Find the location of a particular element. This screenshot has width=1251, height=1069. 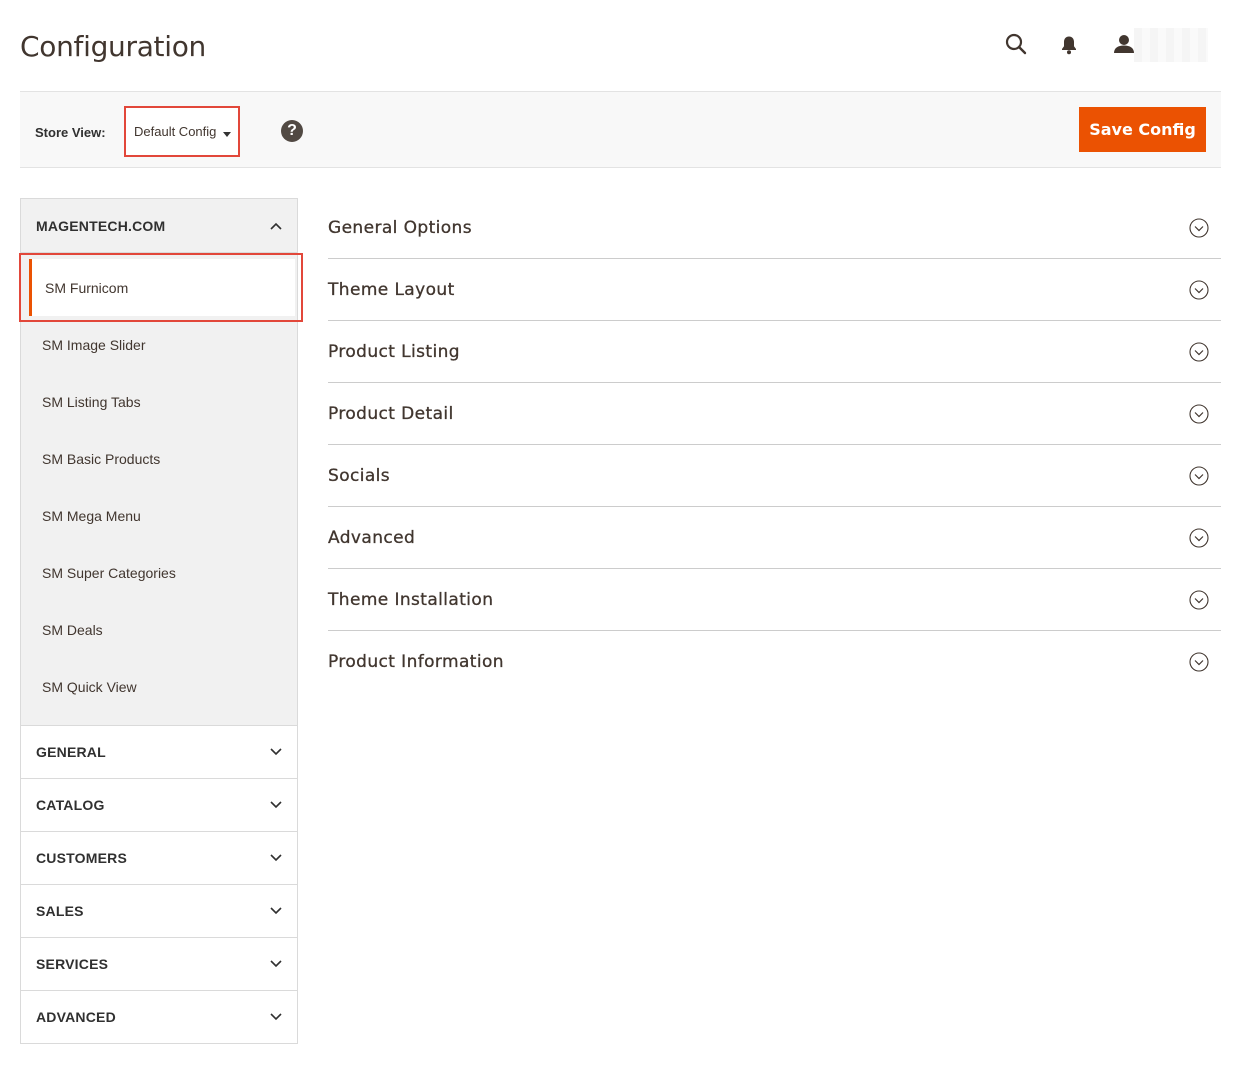

sidebar-section-header: MAGENTECH.COM is located at coordinates (159, 226).